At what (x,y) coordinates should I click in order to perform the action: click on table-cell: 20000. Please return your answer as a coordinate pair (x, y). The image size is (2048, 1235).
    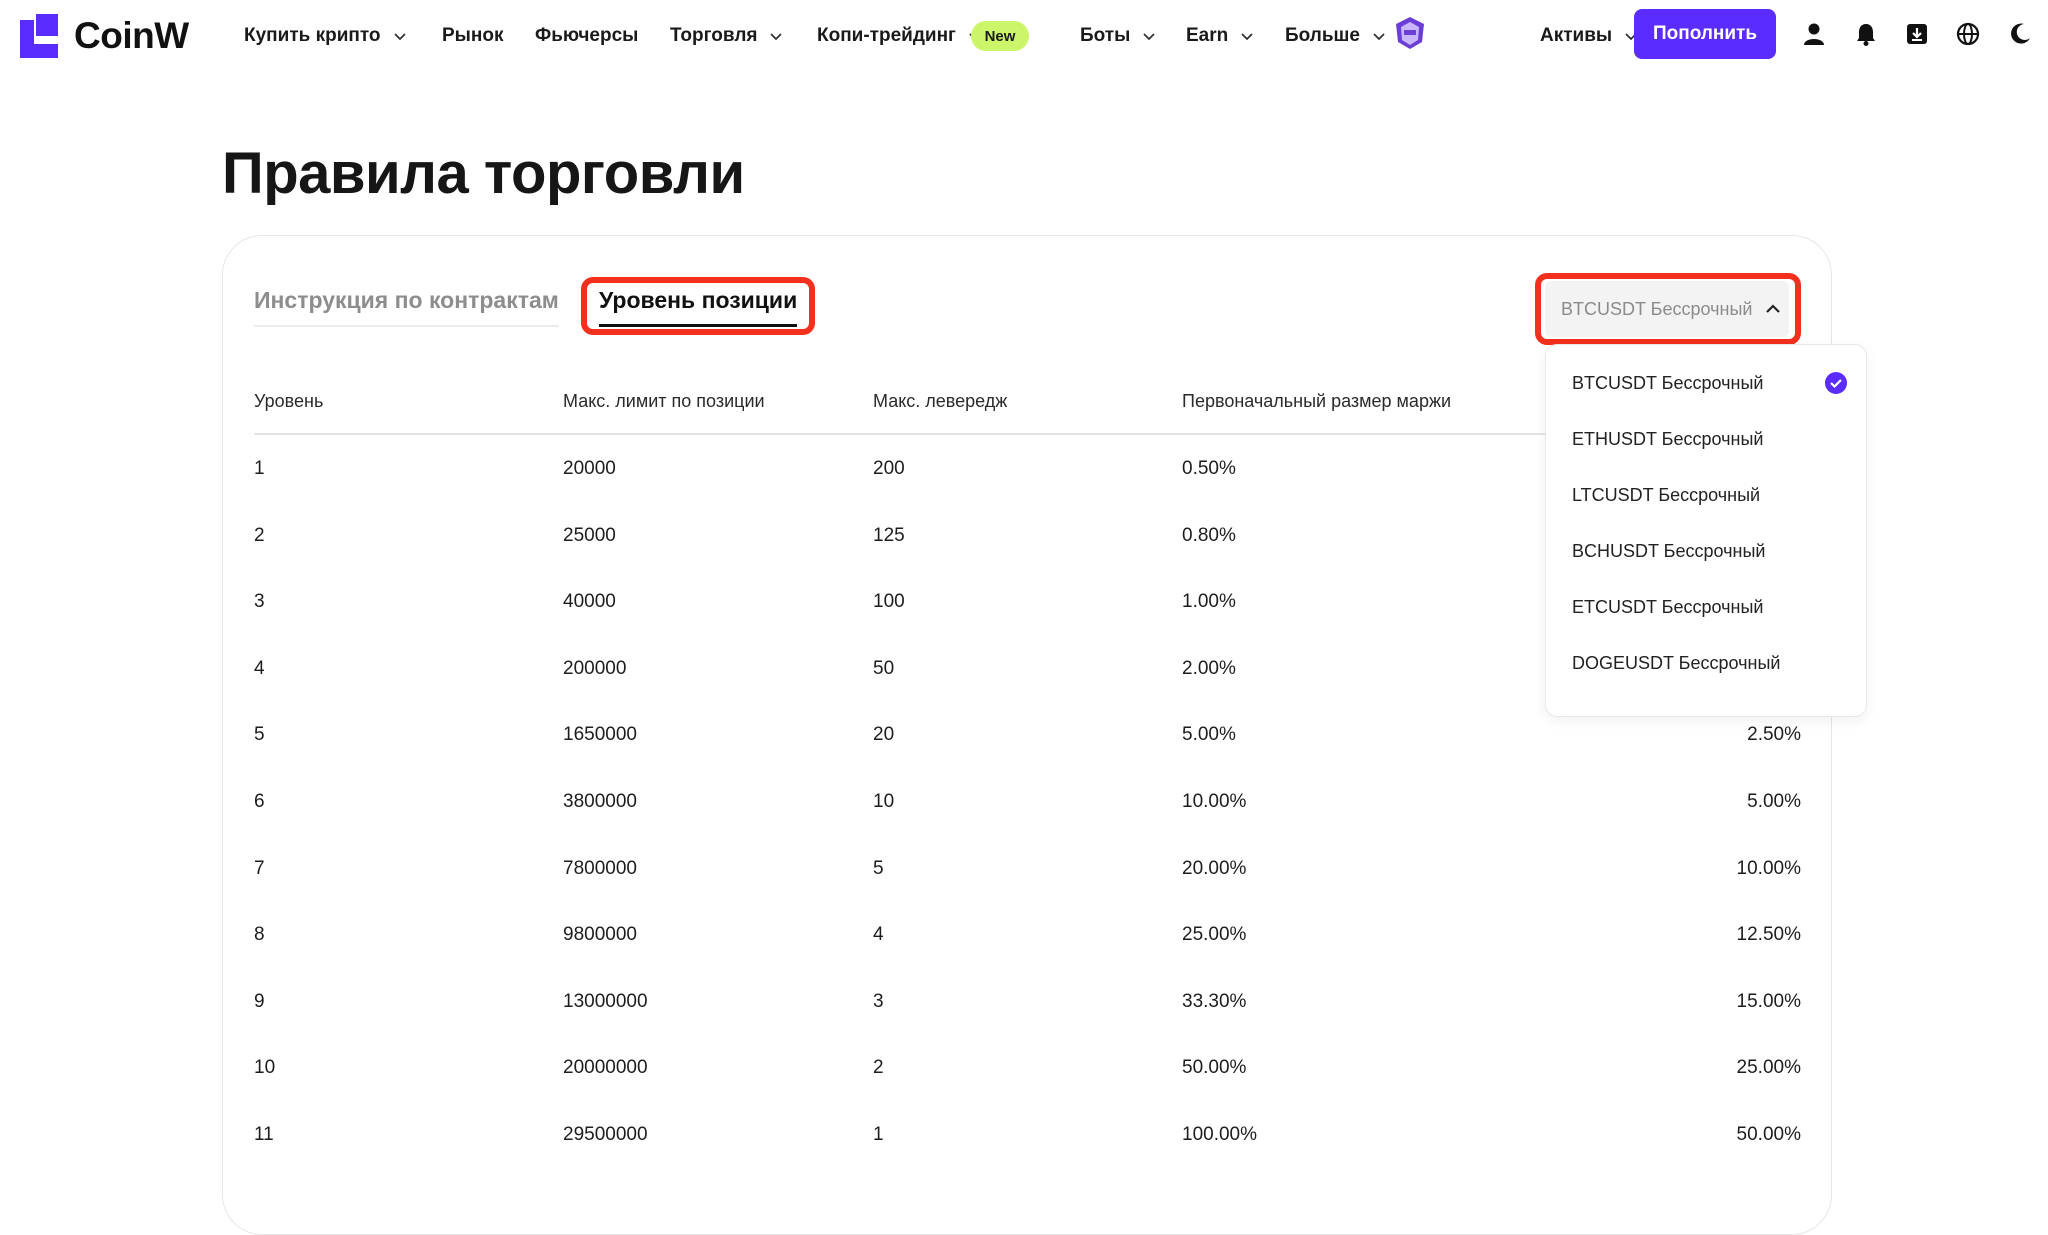
    Looking at the image, I should click on (589, 468).